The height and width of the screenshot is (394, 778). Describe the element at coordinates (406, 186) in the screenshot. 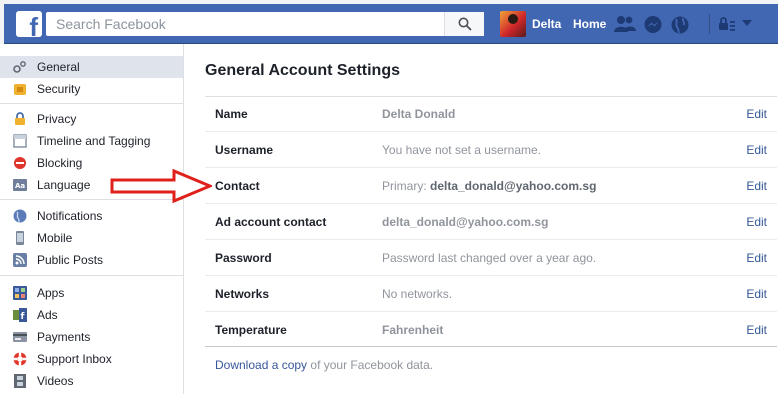

I see `contact-prefix: Primary:` at that location.